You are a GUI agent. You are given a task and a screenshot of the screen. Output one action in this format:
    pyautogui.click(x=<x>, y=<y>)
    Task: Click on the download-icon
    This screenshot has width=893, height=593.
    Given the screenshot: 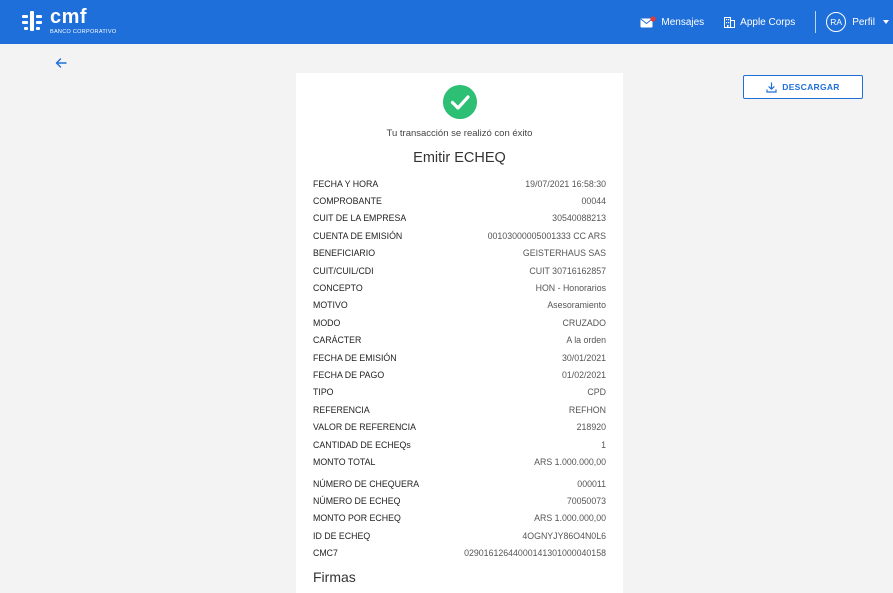 What is the action you would take?
    pyautogui.click(x=771, y=87)
    